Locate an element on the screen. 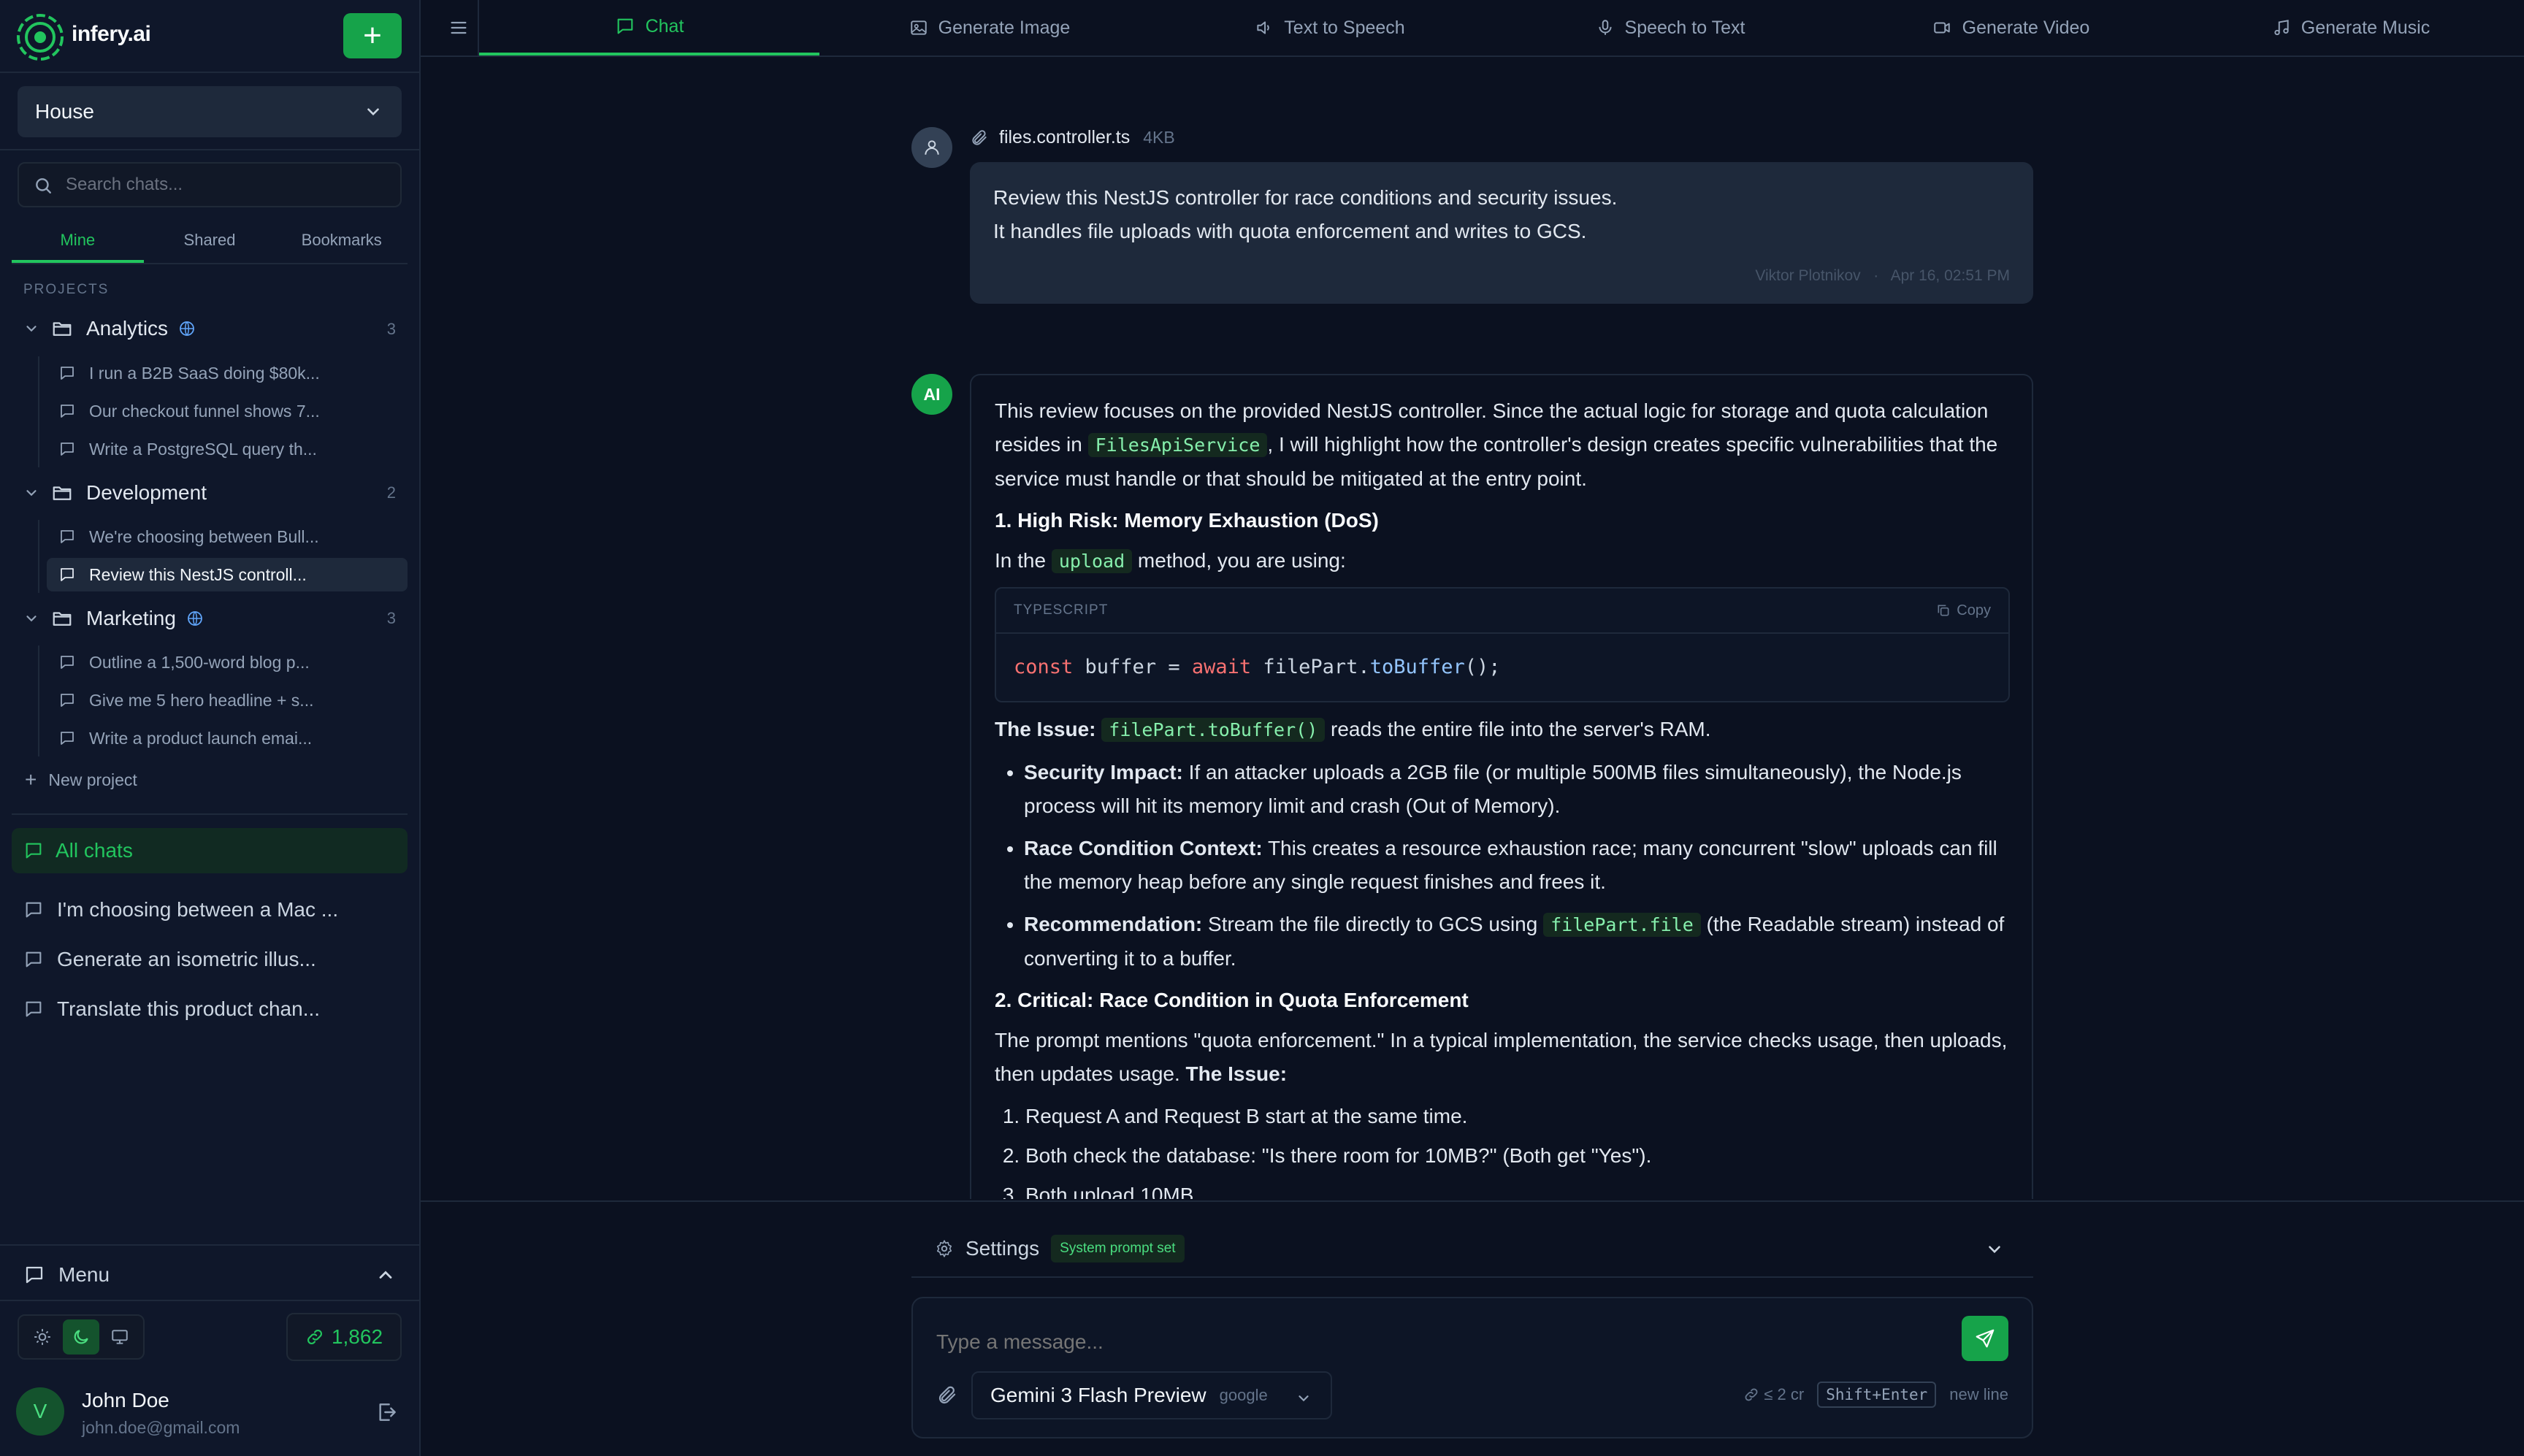 The width and height of the screenshot is (2524, 1456). tab-label: Speech to Text is located at coordinates (1684, 28).